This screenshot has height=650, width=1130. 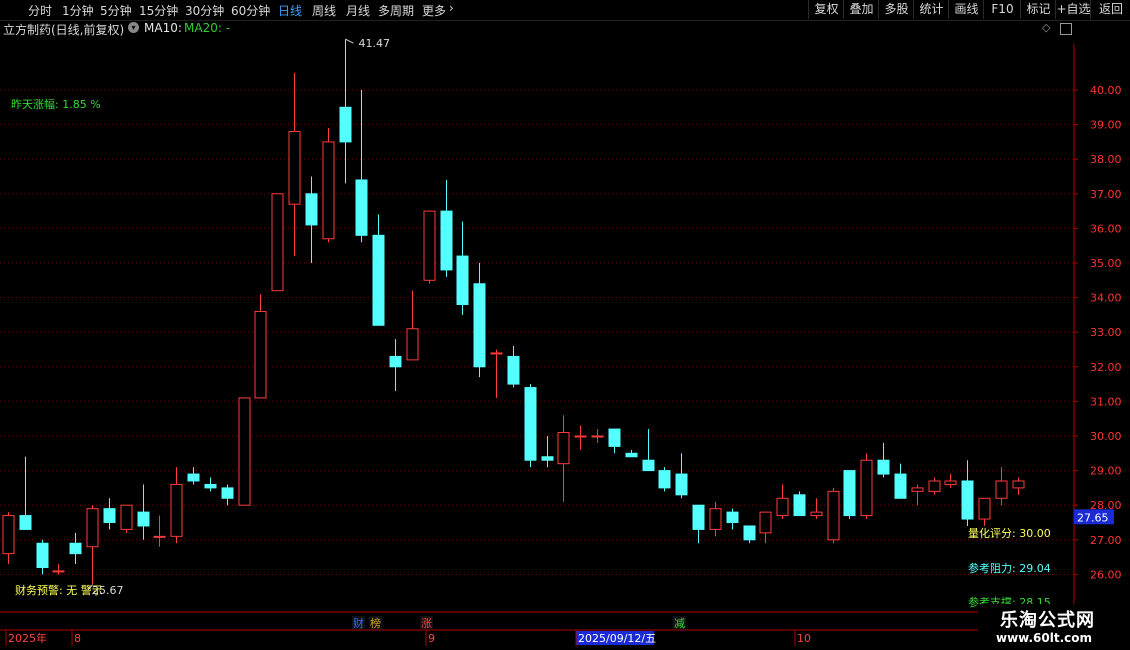 What do you see at coordinates (204, 10) in the screenshot?
I see `period-tab: 30分钟` at bounding box center [204, 10].